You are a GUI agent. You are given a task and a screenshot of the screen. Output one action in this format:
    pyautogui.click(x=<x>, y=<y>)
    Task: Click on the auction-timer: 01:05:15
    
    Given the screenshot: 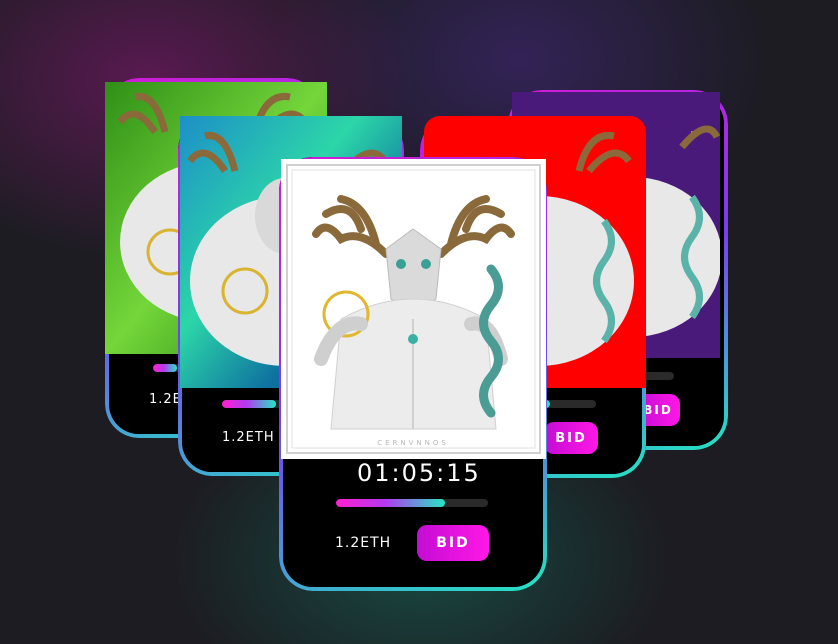 What is the action you would take?
    pyautogui.click(x=419, y=473)
    